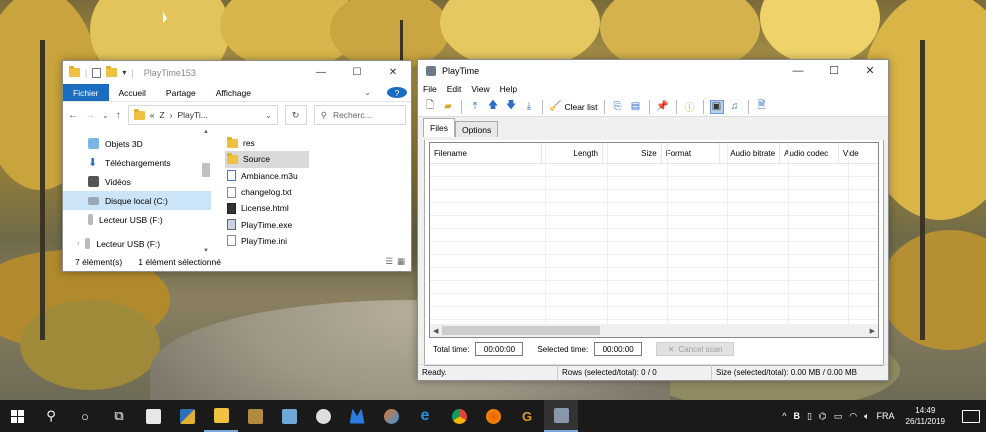 This screenshot has height=432, width=986. I want to click on menu-help: Help, so click(508, 89).